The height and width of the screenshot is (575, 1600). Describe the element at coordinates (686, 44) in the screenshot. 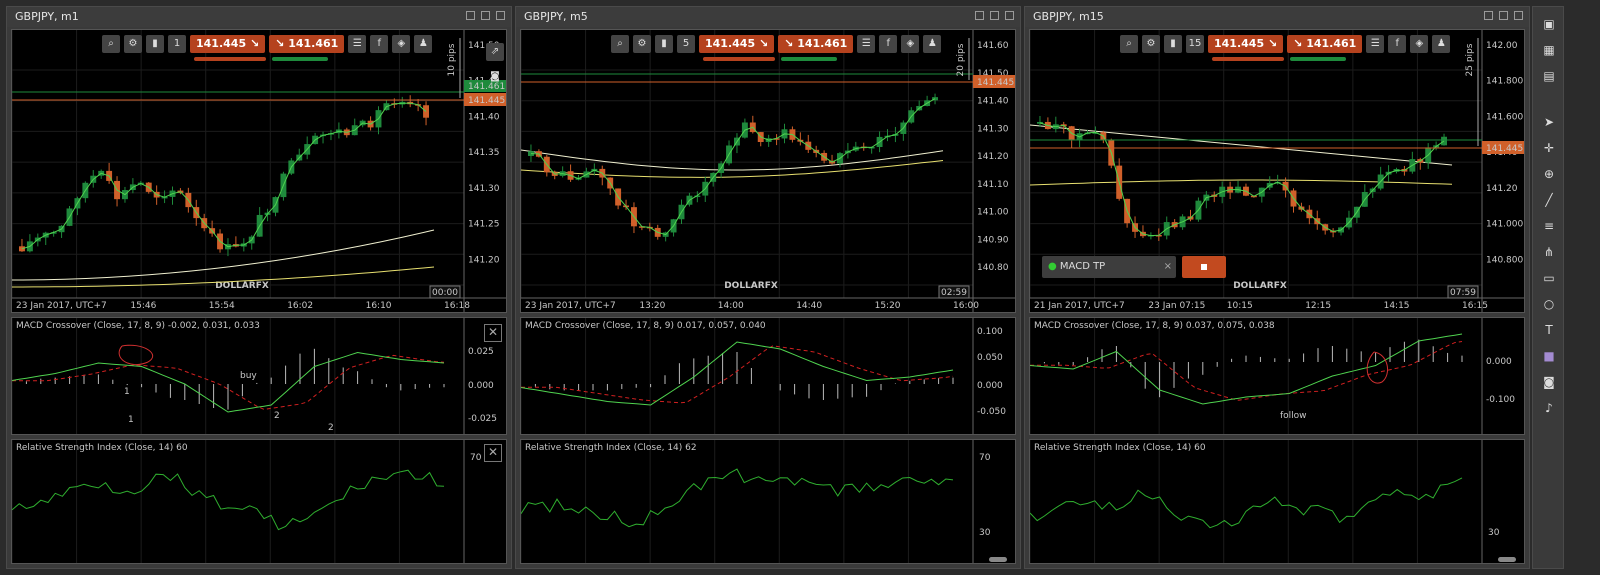

I see `timeframe-button: 5` at that location.